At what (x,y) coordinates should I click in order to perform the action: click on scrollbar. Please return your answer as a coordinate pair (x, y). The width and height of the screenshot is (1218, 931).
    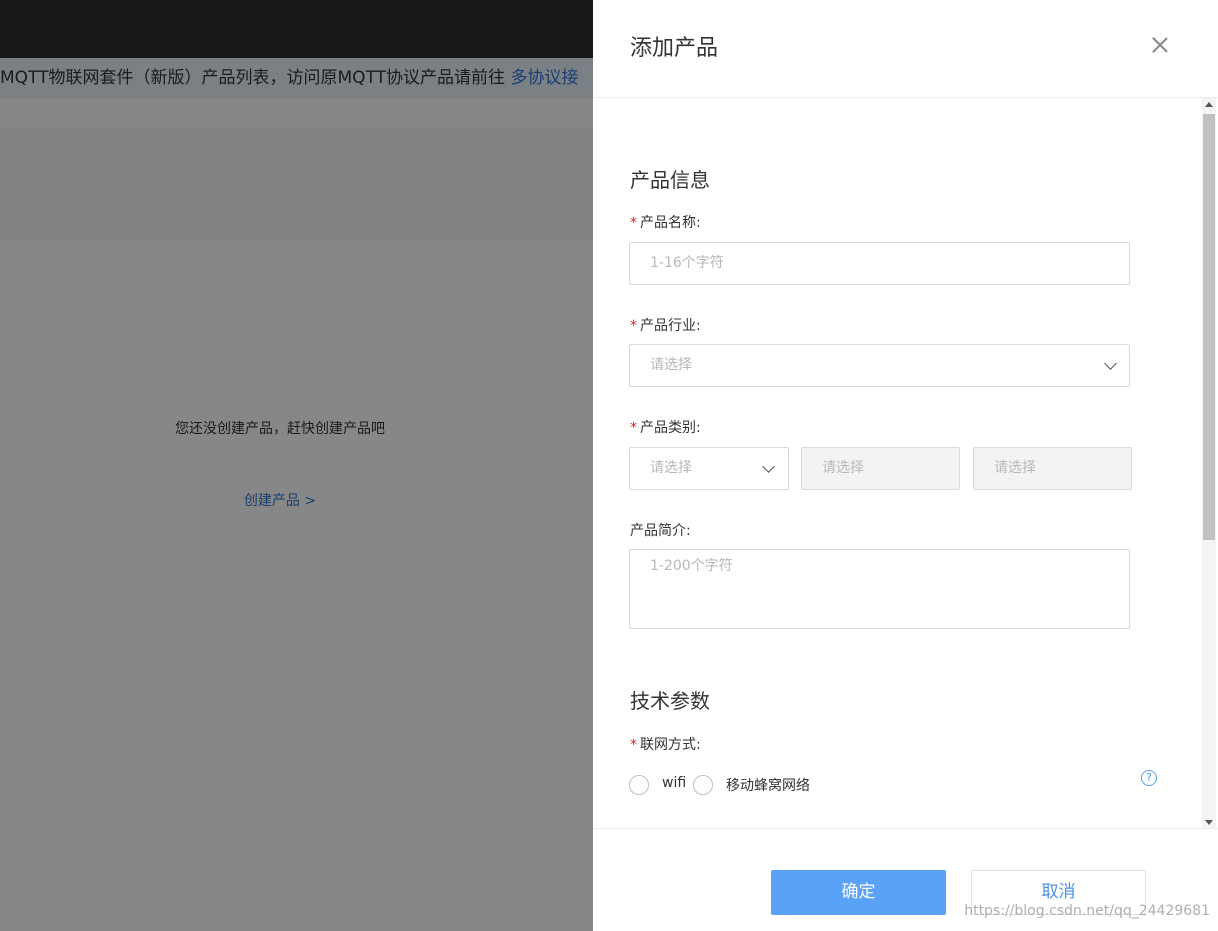
    Looking at the image, I should click on (1209, 463).